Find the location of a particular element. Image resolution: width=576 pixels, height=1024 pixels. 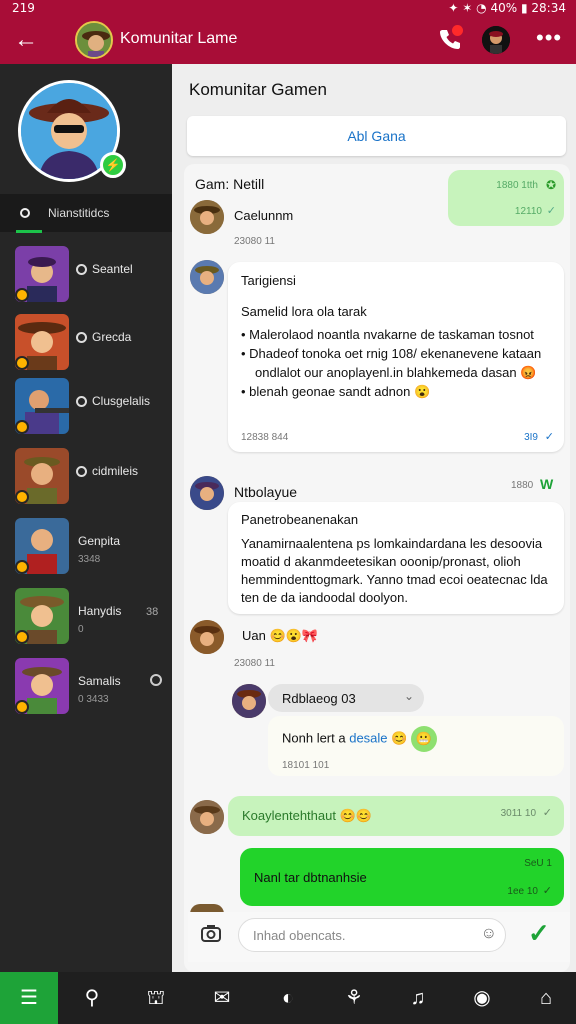

sidebar-item: Genpita 3348 is located at coordinates (86, 548).